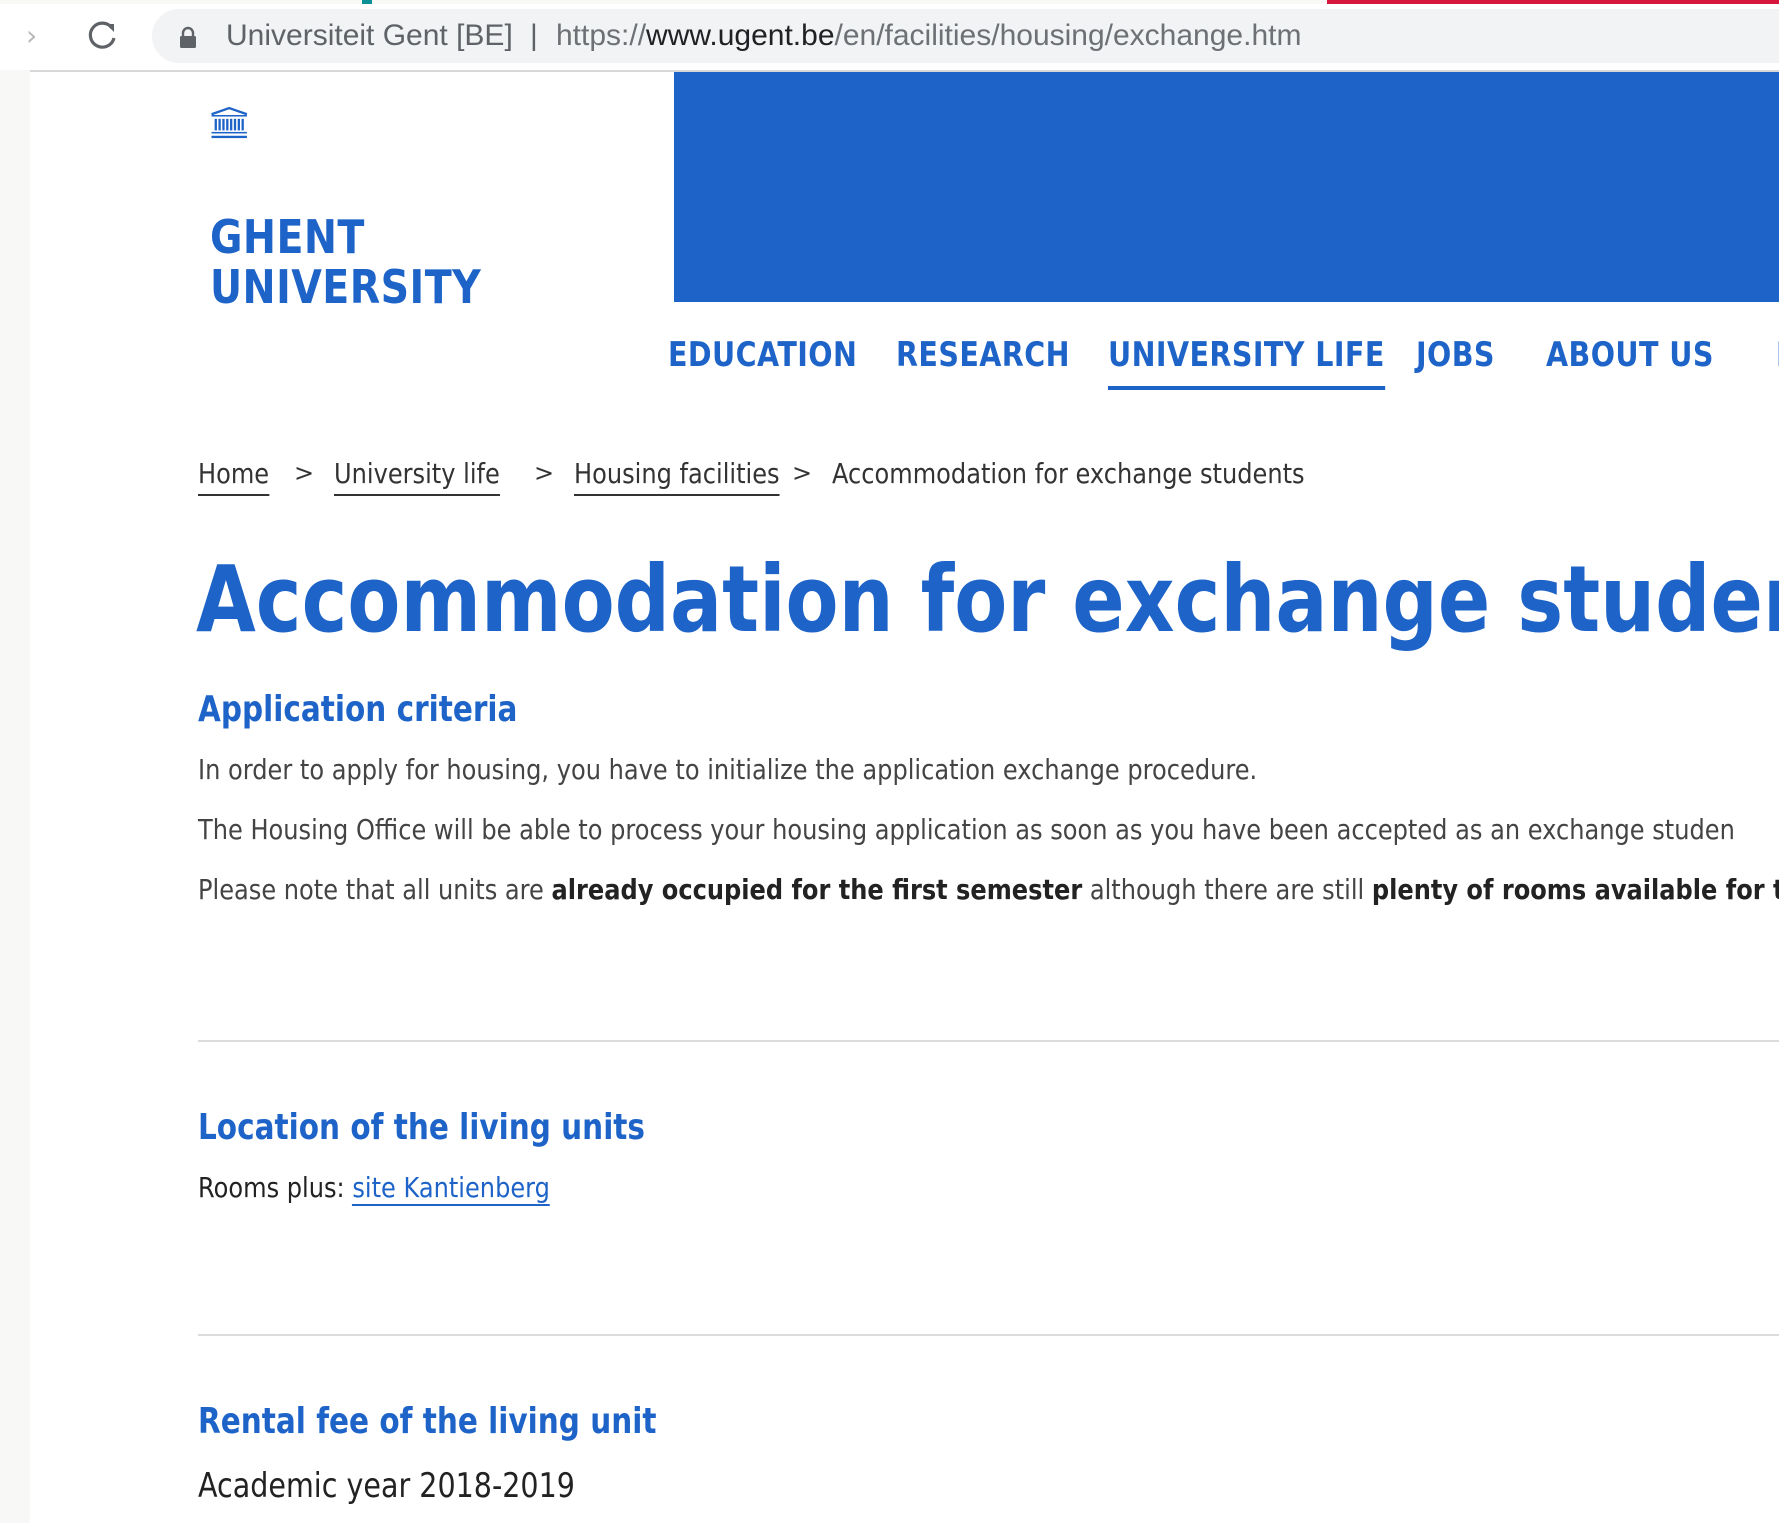  Describe the element at coordinates (358, 709) in the screenshot. I see `heading-application-criteria: Application criteria` at that location.